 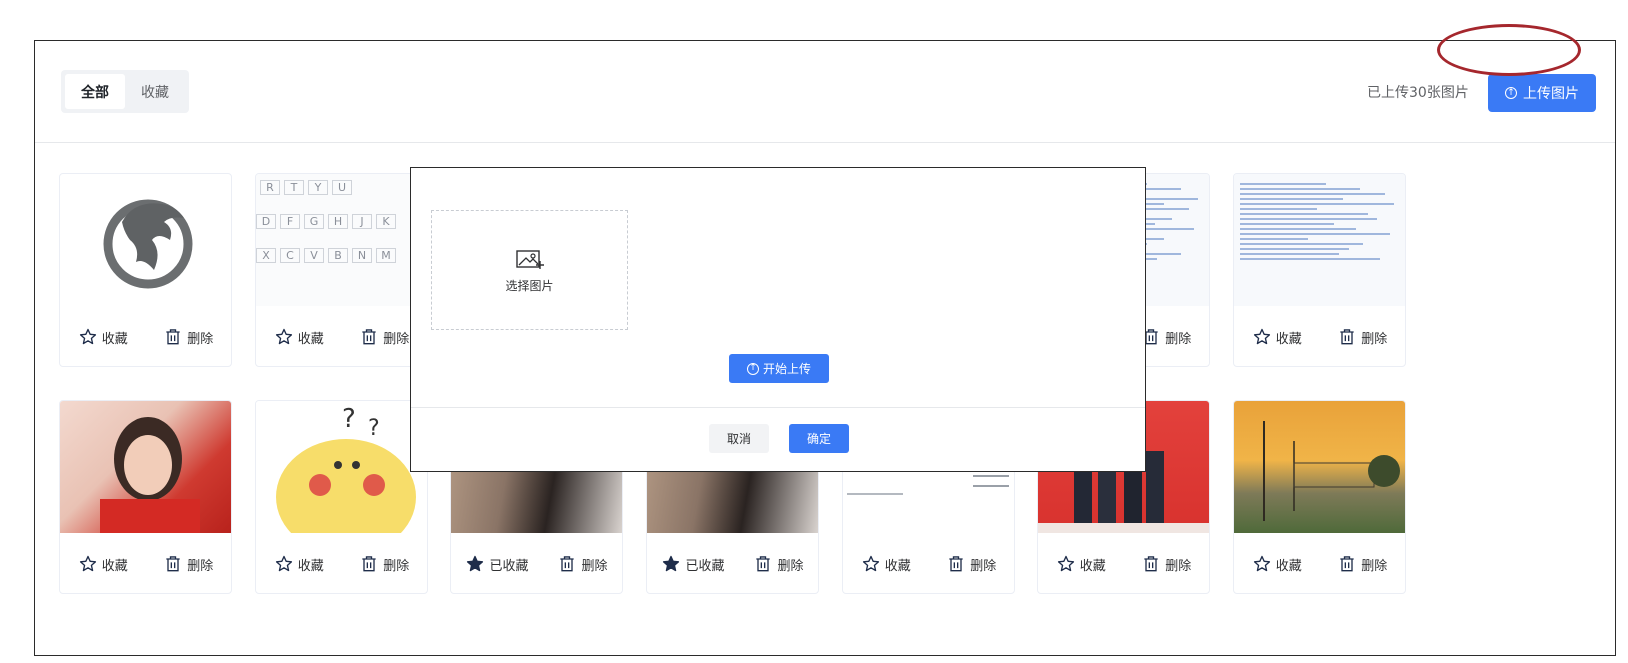 I want to click on key-label: U, so click(x=342, y=187).